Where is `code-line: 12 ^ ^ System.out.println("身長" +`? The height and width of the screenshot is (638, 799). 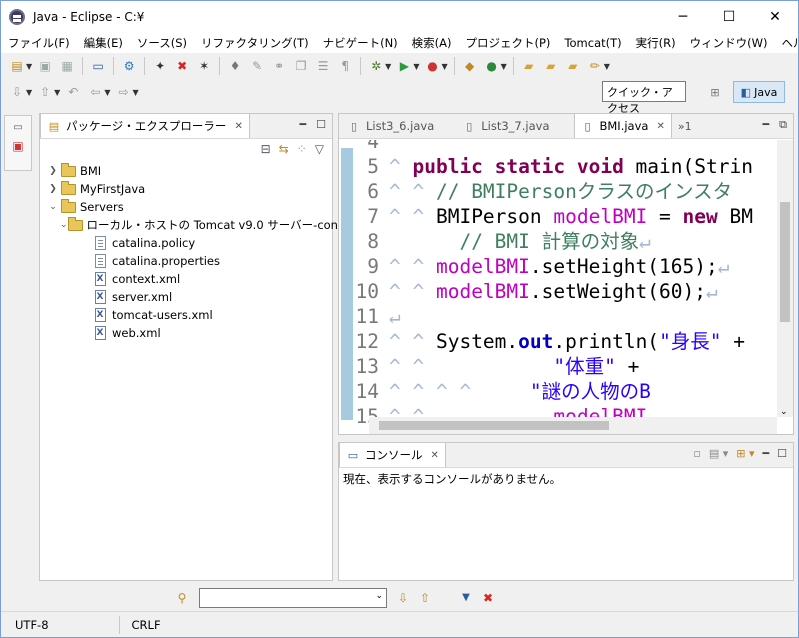 code-line: 12 ^ ^ System.out.println("身長" + is located at coordinates (566, 341).